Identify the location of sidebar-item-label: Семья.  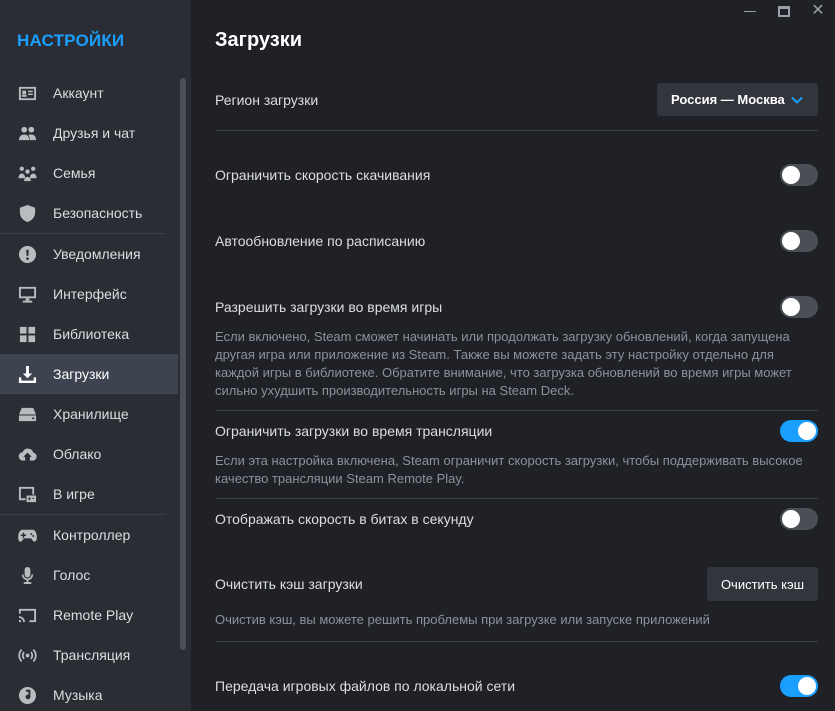
(74, 173).